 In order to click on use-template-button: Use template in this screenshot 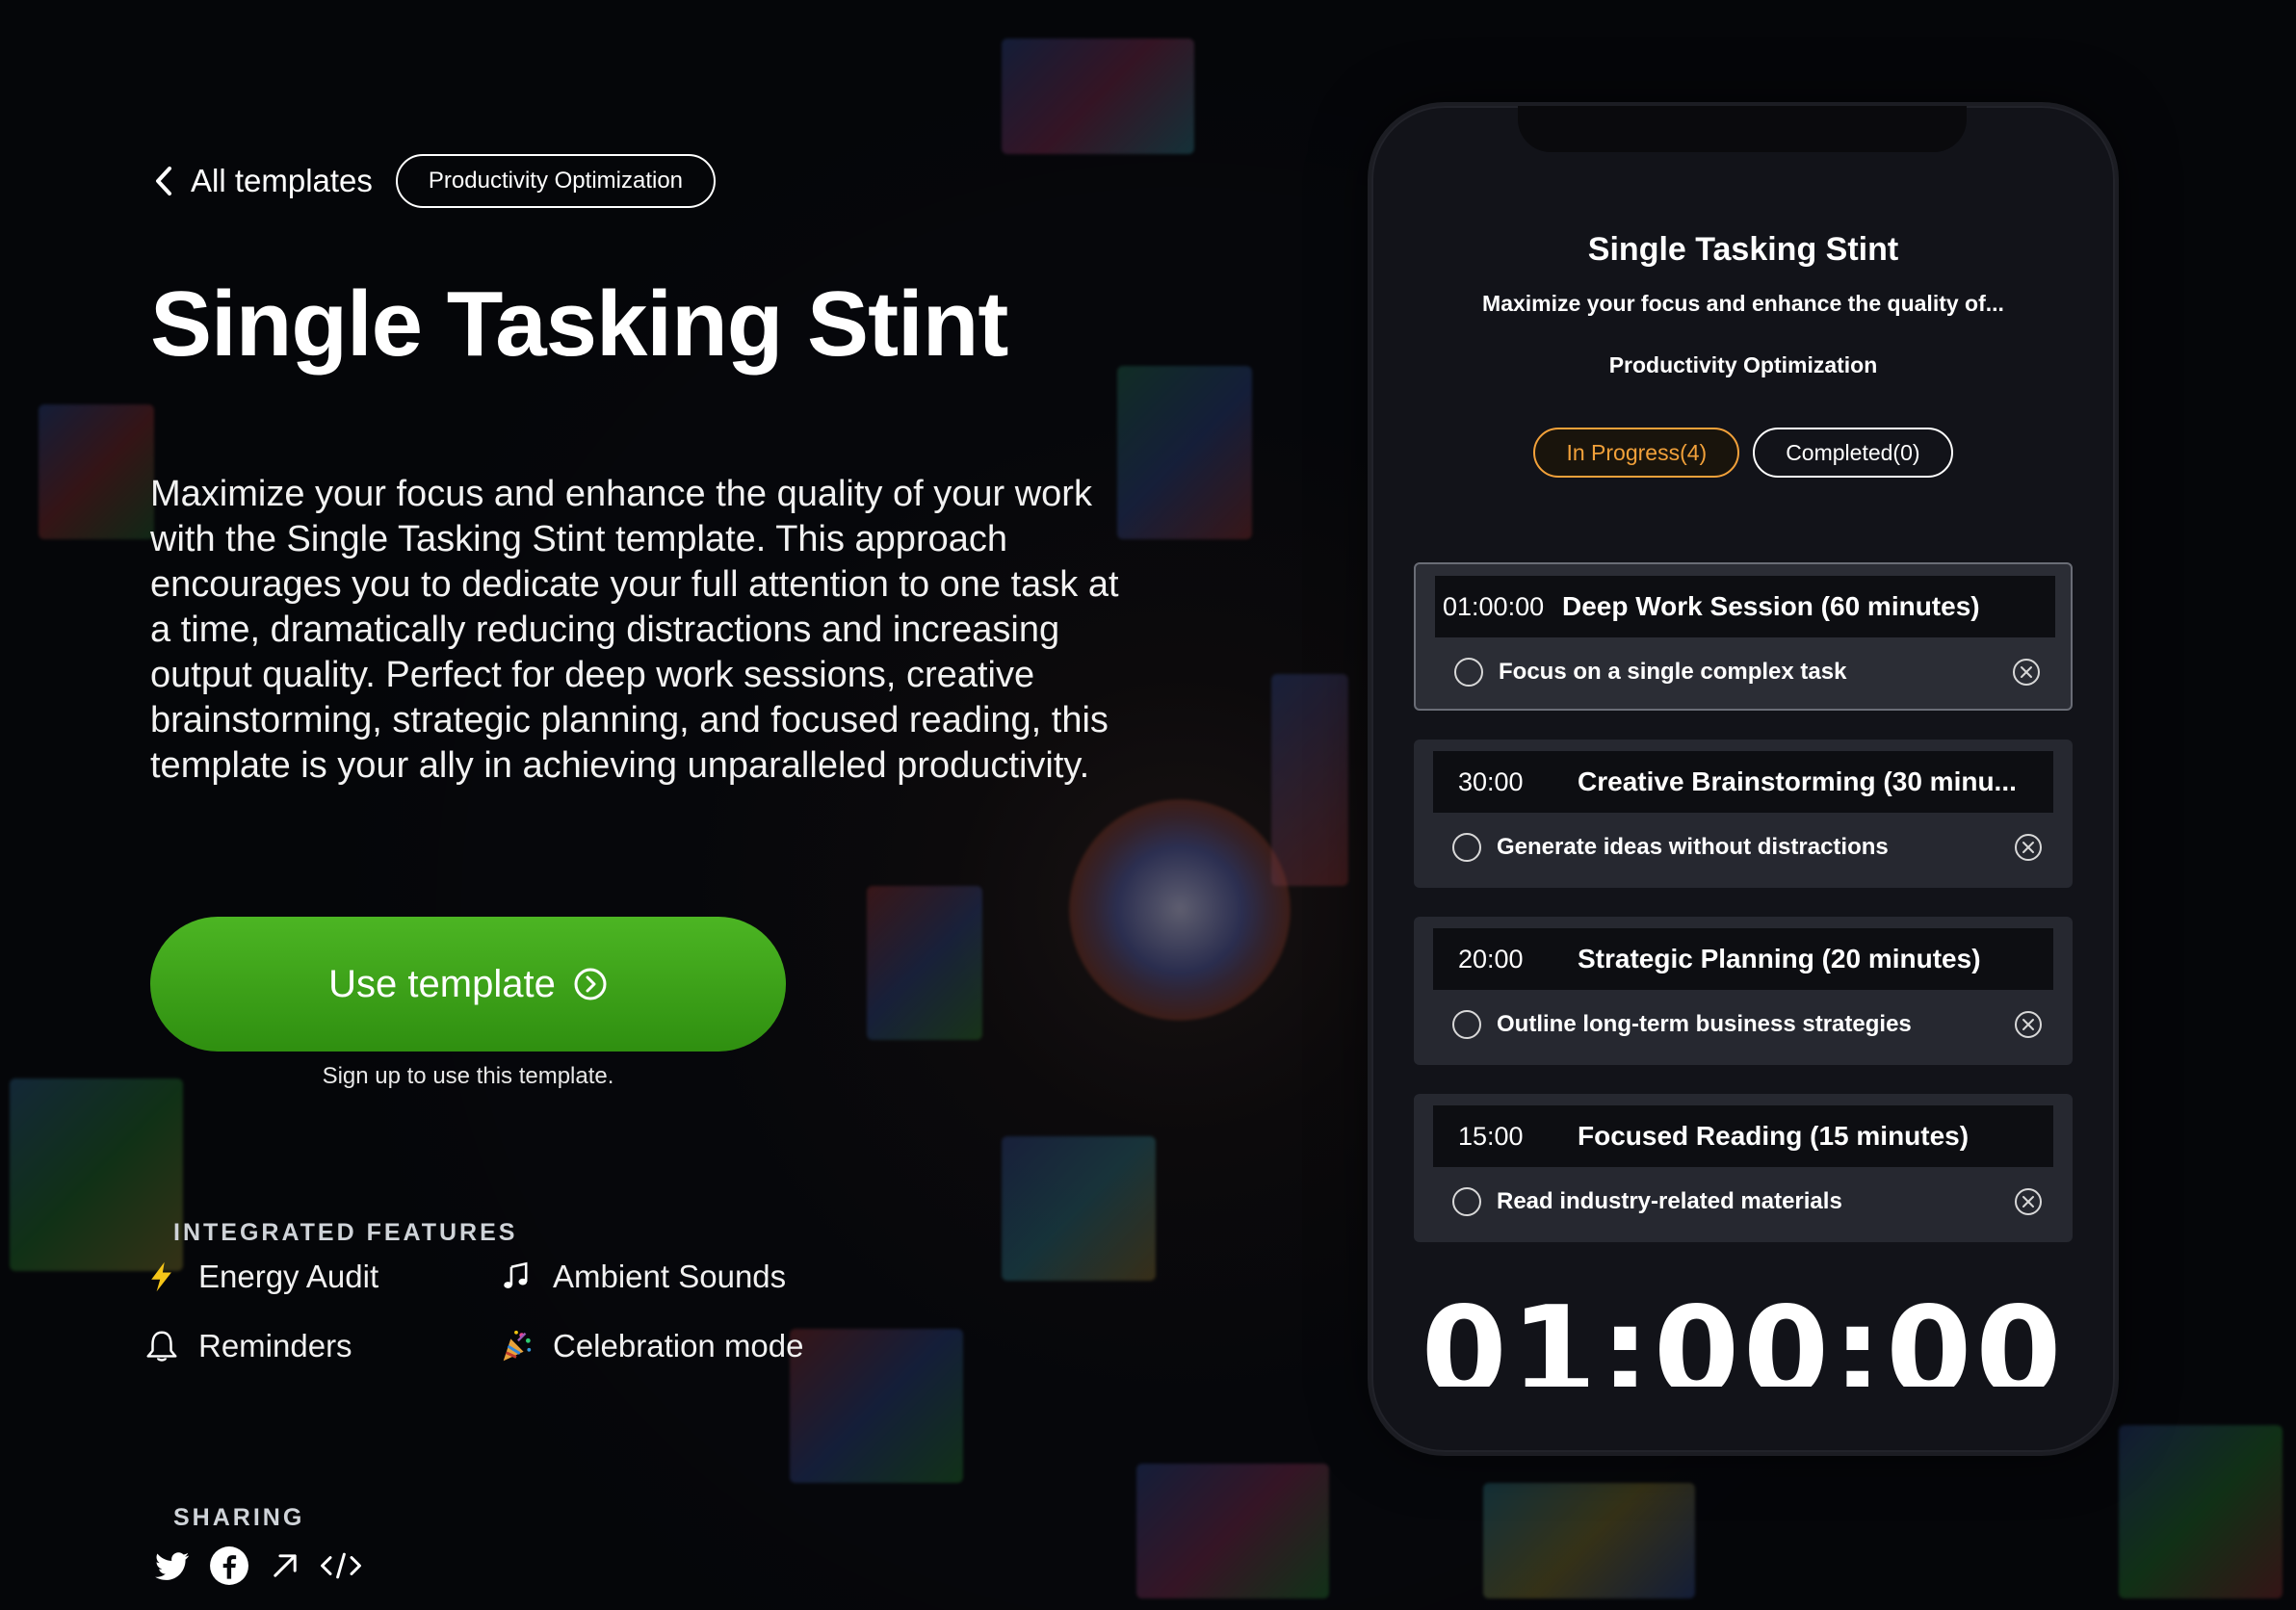, I will do `click(468, 985)`.